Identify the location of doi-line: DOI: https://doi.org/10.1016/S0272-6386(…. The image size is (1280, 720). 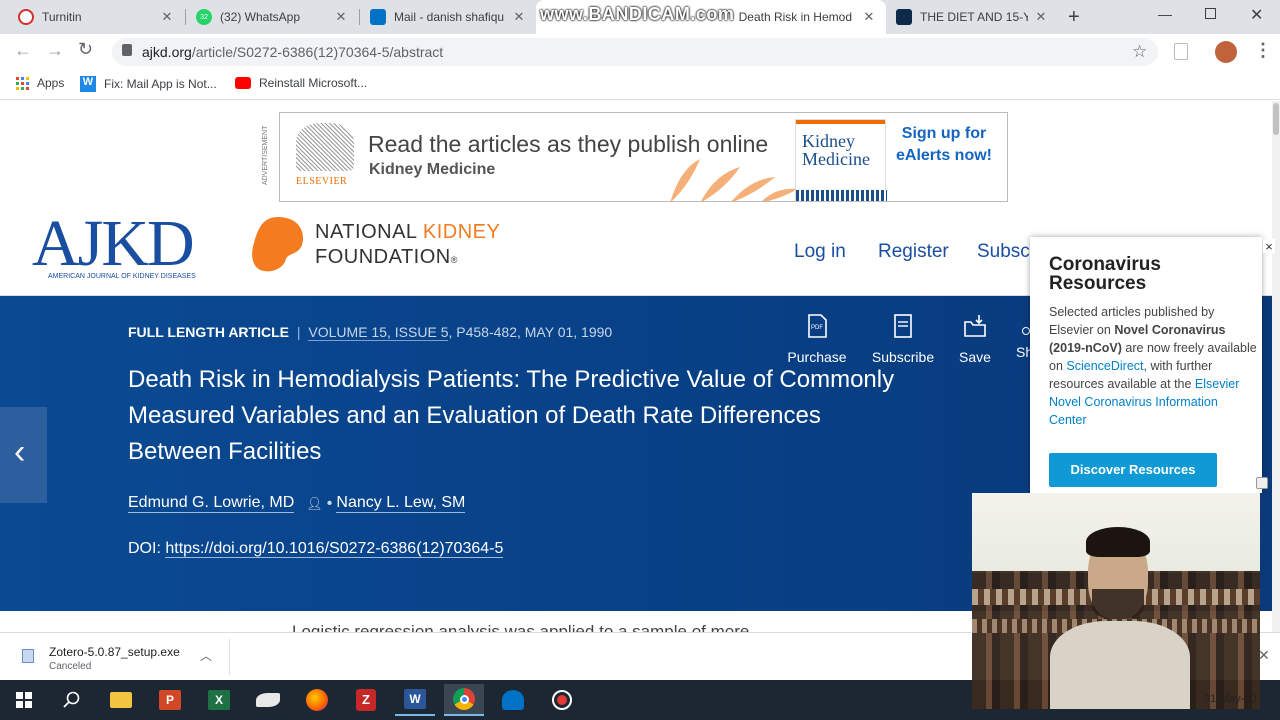
(316, 549).